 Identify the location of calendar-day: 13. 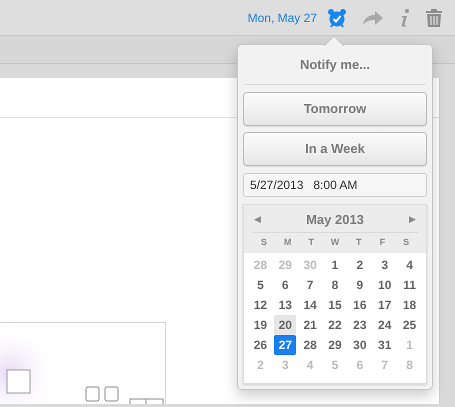
(285, 305).